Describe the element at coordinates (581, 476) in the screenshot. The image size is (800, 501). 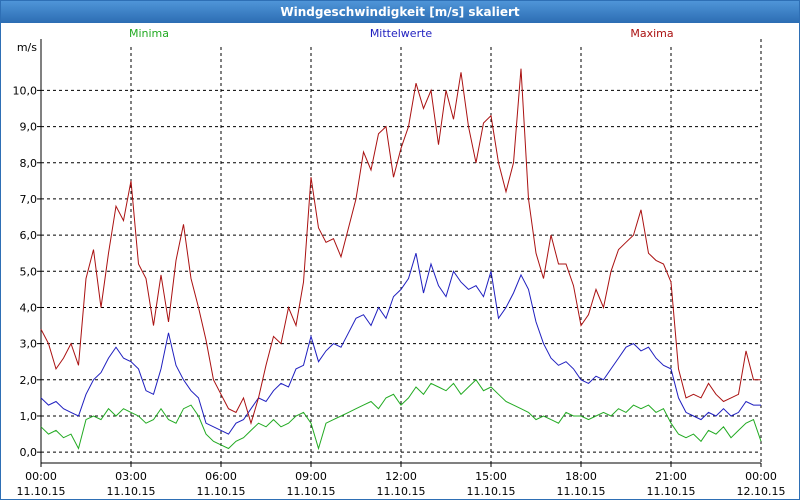
I see `x-tick-time: 18:00` at that location.